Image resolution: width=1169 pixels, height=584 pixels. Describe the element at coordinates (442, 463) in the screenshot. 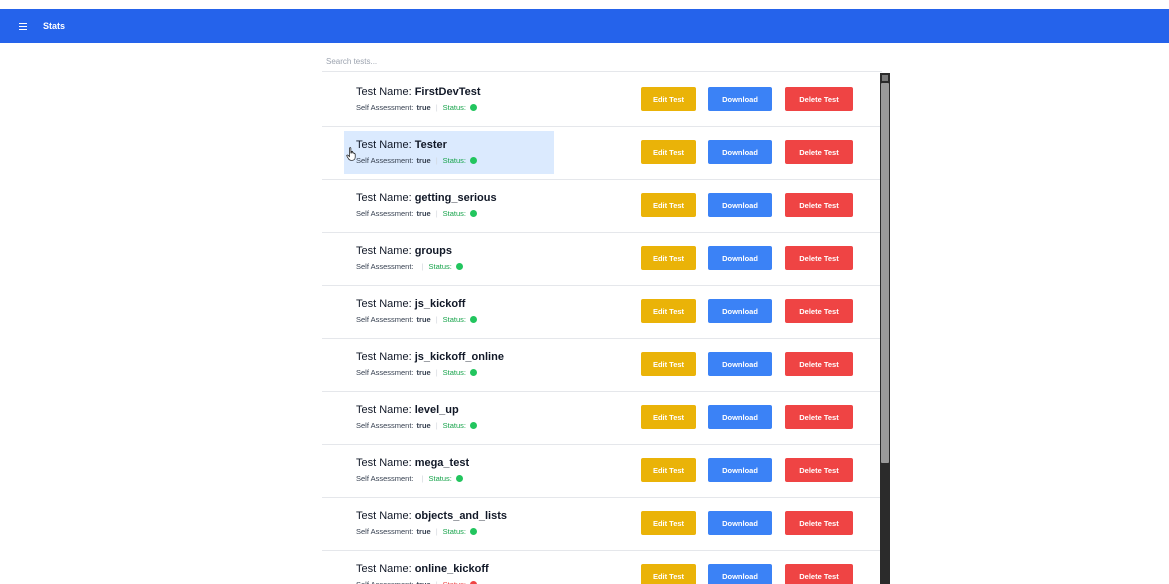

I see `test-name-value: mega_test` at that location.